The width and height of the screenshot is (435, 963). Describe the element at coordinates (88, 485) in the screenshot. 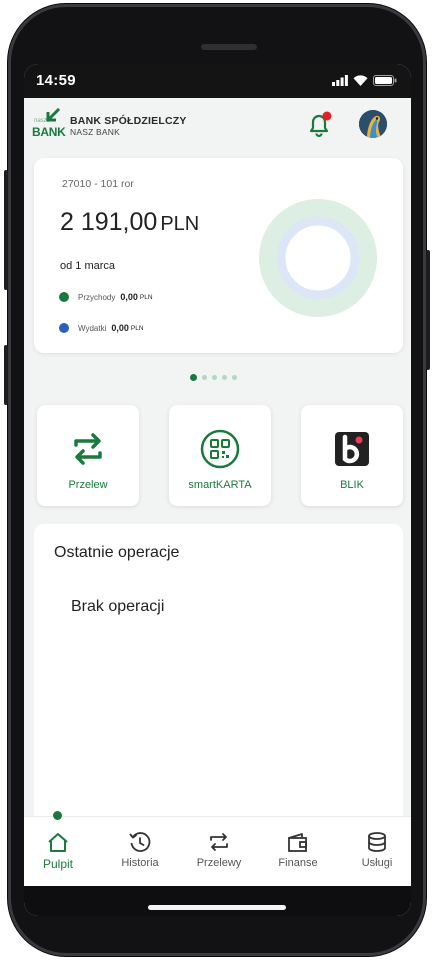

I see `transfer-tile-label: Przelew` at that location.